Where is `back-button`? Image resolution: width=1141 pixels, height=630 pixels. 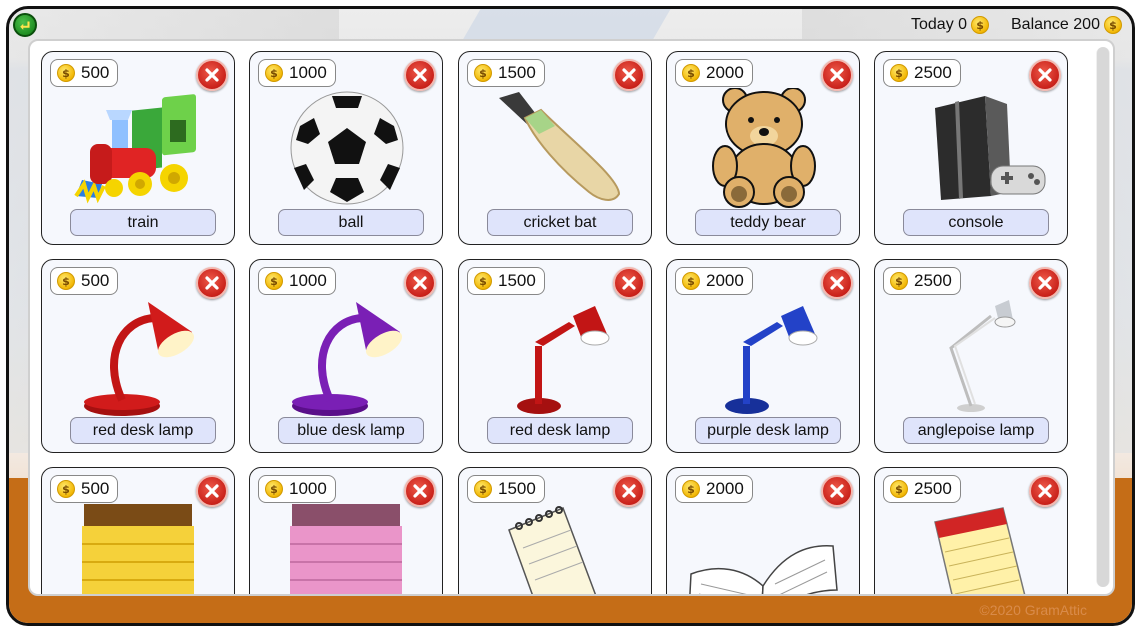 back-button is located at coordinates (25, 25).